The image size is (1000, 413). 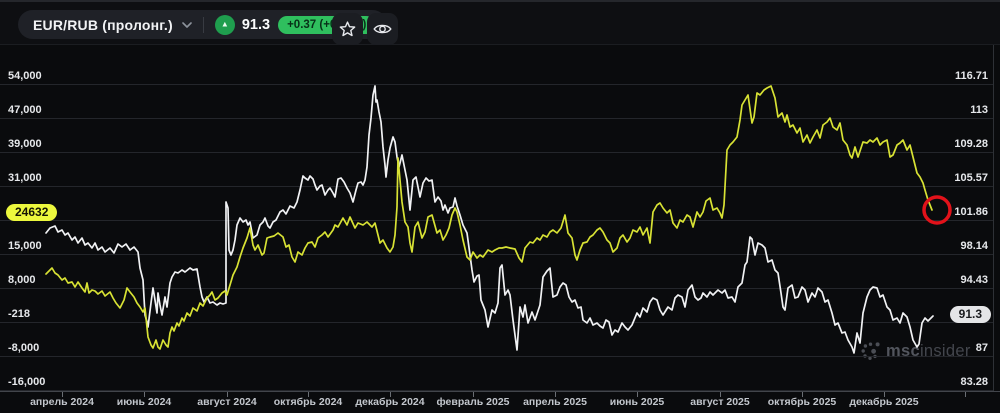 I want to click on left-axis-label: -16,000, so click(x=26, y=382).